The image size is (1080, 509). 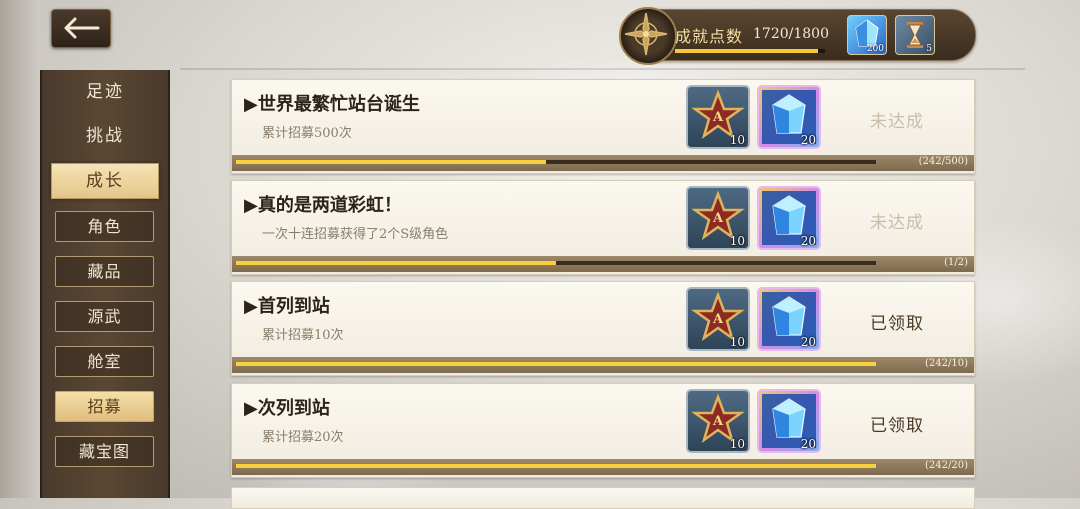 What do you see at coordinates (956, 262) in the screenshot?
I see `achievement-progress-text: (1/2)` at bounding box center [956, 262].